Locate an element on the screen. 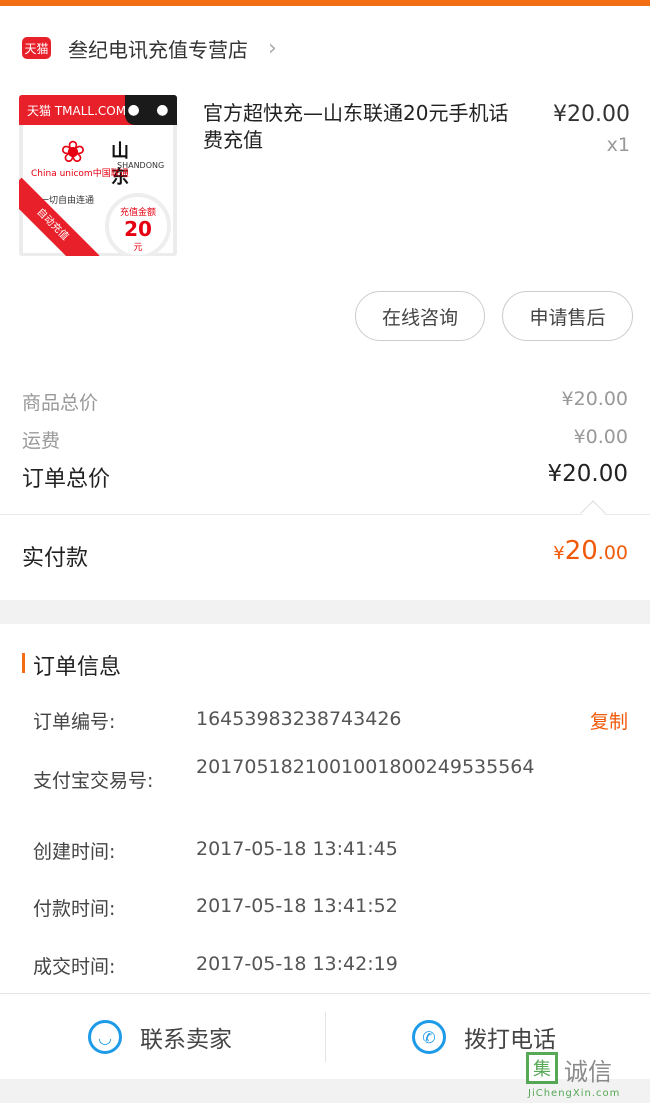  shipping-value: ¥0.00 is located at coordinates (600, 437).